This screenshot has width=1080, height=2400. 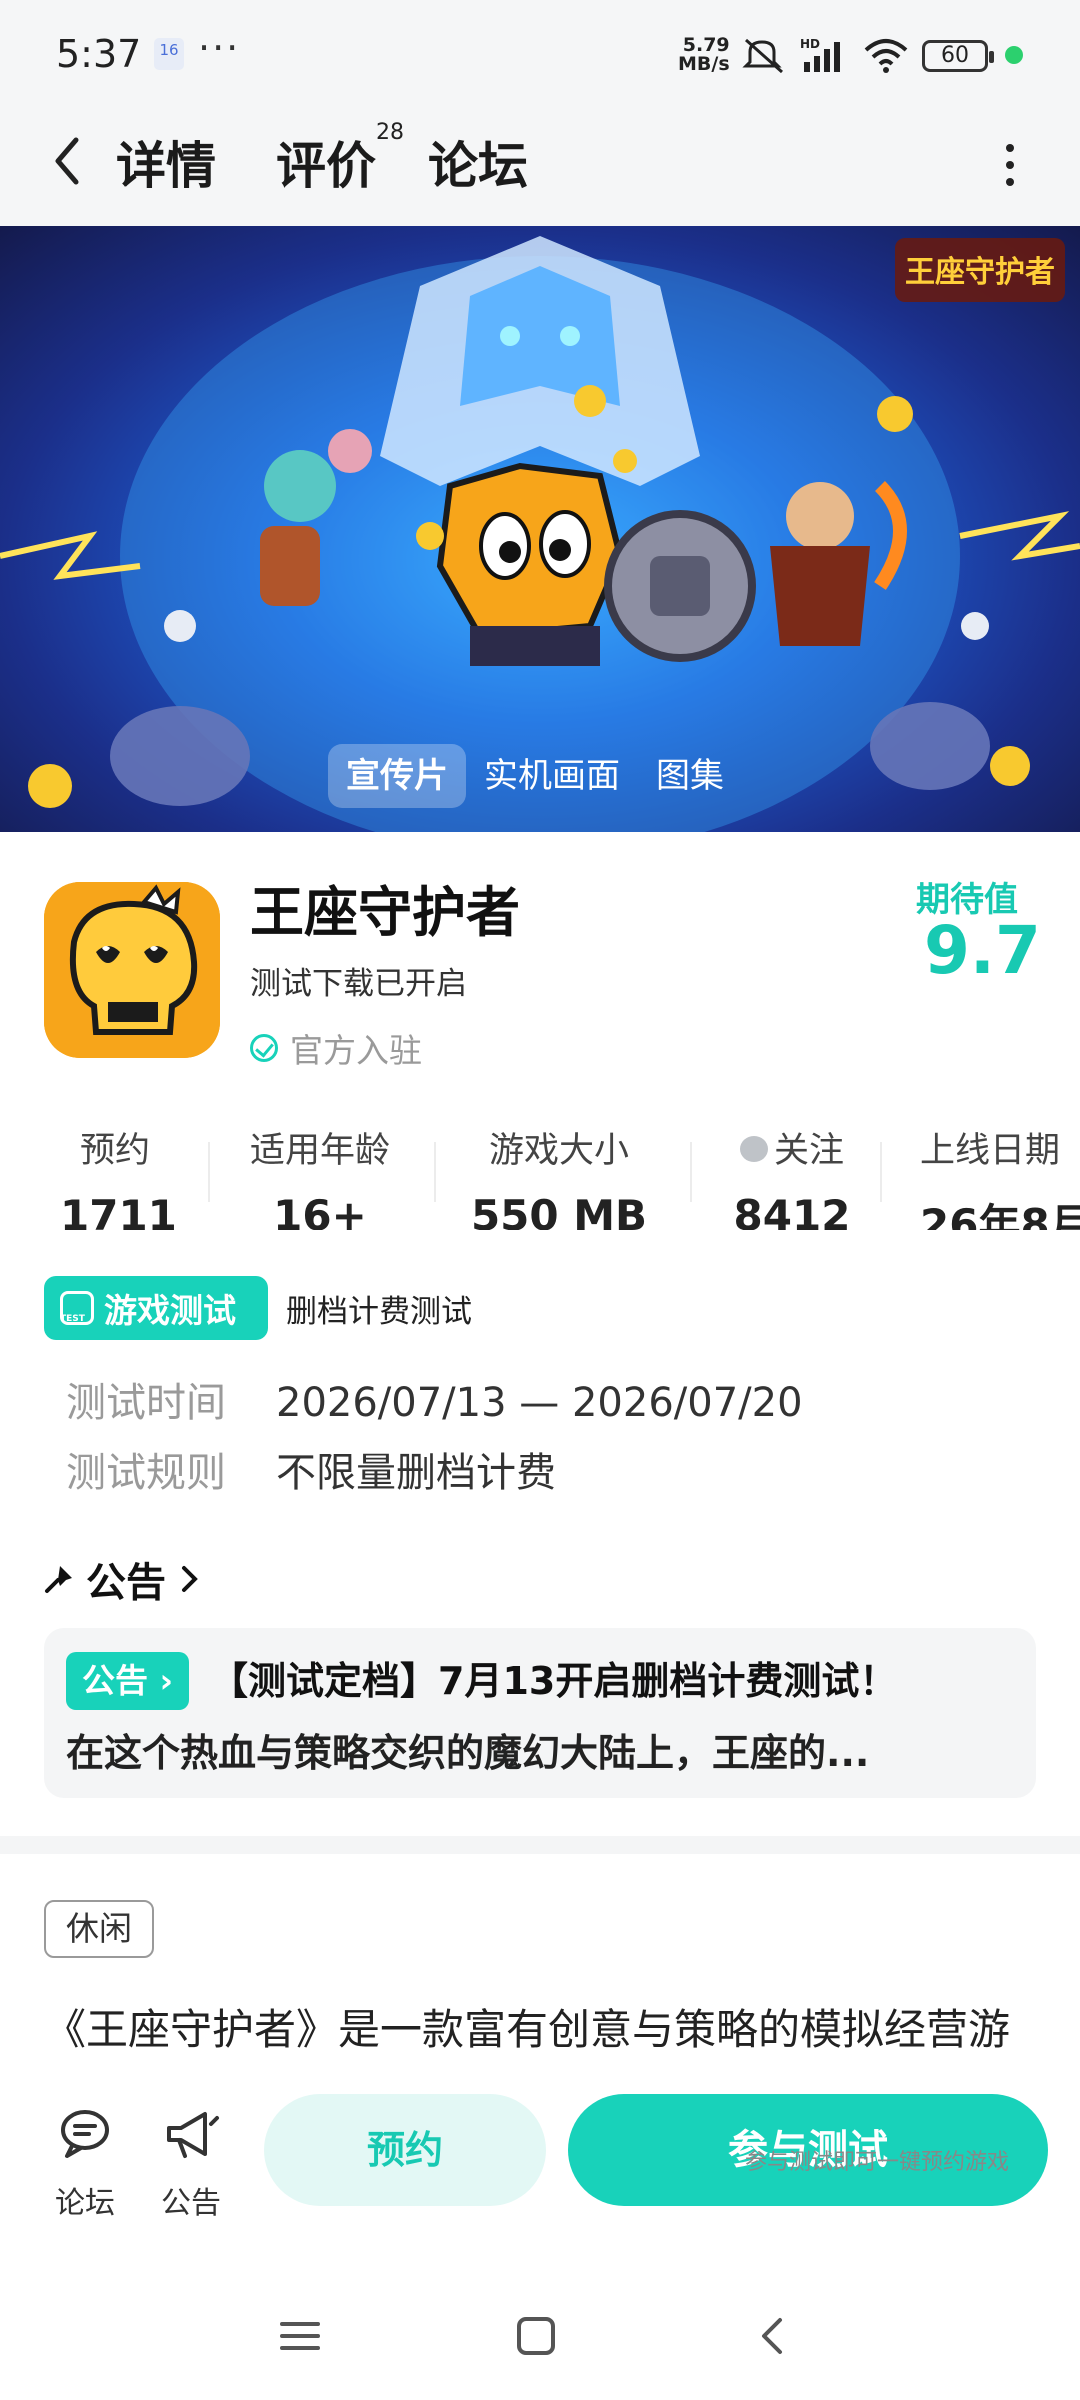 I want to click on test-rule-key: 测试规则, so click(x=146, y=1473).